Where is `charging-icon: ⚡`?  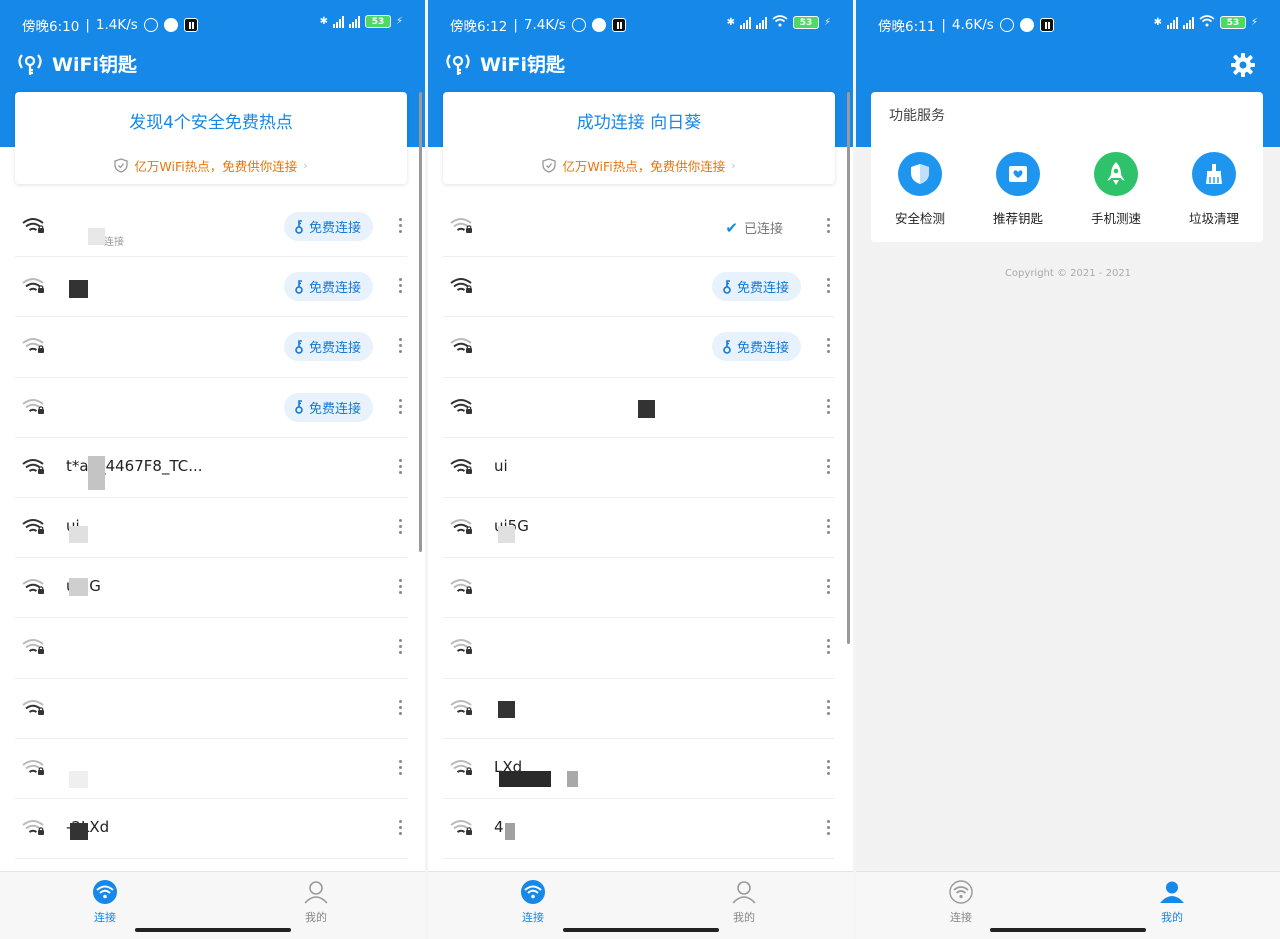
charging-icon: ⚡ is located at coordinates (399, 21).